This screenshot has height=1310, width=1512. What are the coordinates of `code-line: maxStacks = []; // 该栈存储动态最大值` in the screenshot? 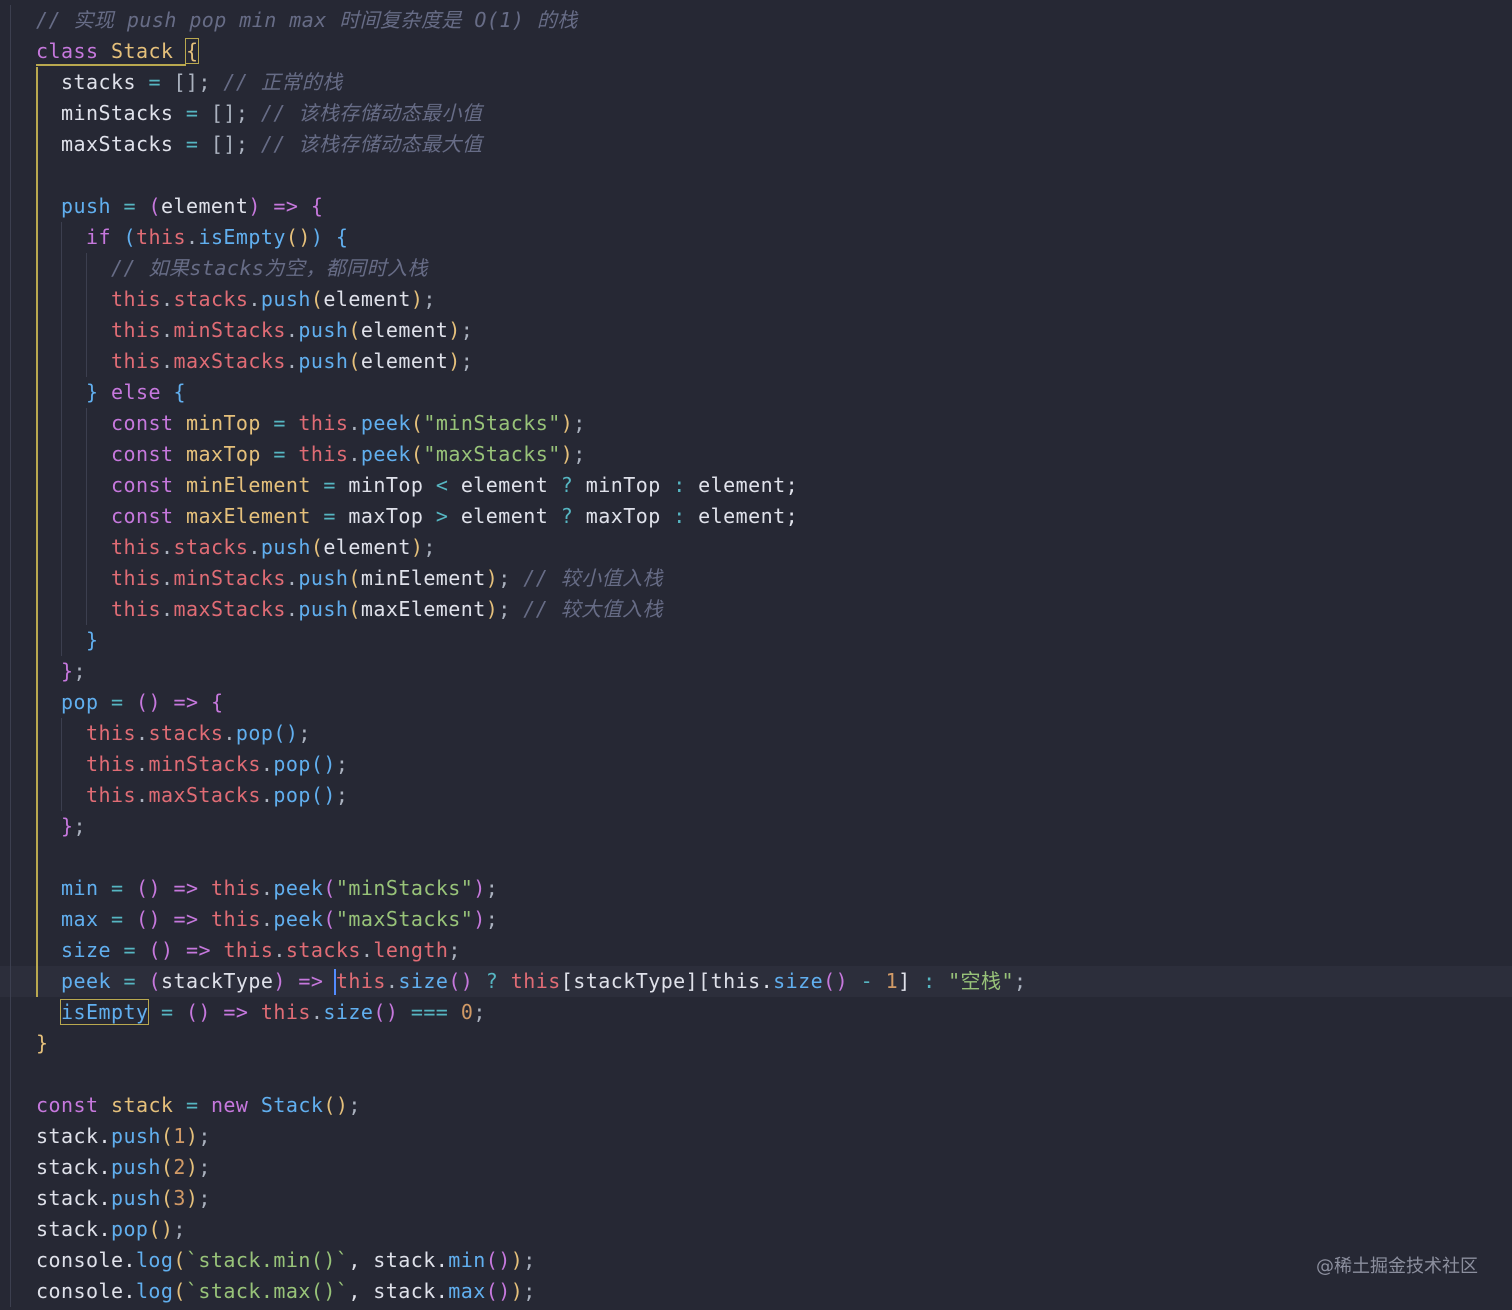 It's located at (271, 144).